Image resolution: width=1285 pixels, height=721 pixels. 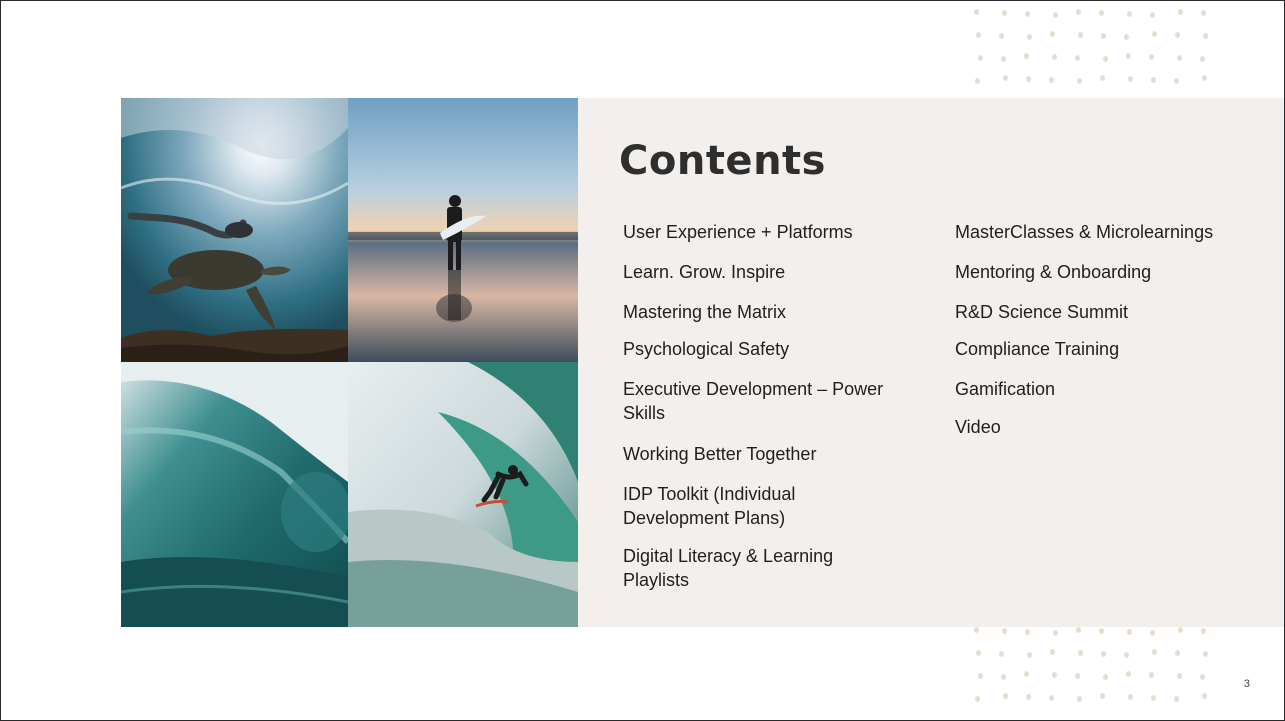 What do you see at coordinates (1105, 673) in the screenshot?
I see `dot-pattern-bottom` at bounding box center [1105, 673].